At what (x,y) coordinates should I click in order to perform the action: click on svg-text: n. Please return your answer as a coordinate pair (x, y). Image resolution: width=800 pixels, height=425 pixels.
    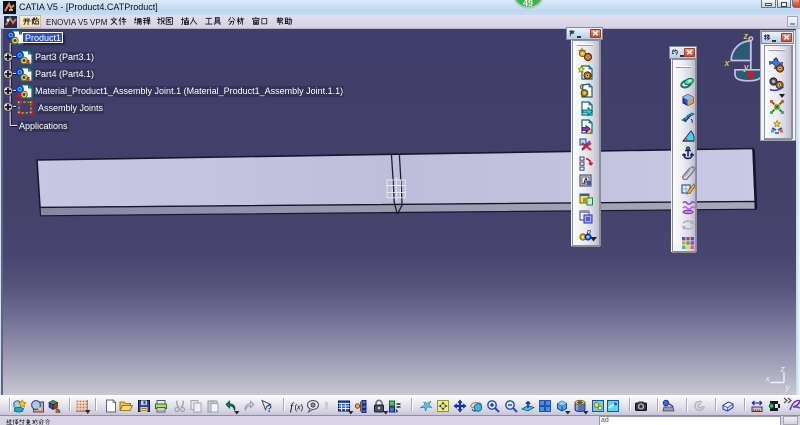
    Looking at the image, I should click on (589, 232).